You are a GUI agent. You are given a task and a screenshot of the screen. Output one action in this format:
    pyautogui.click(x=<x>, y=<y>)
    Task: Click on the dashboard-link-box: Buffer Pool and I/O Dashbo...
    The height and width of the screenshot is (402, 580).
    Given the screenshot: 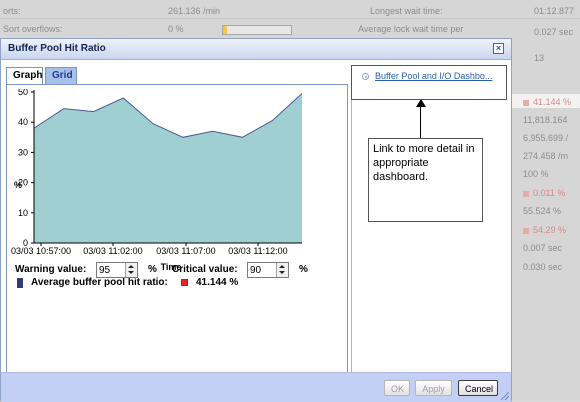 What is the action you would take?
    pyautogui.click(x=429, y=82)
    